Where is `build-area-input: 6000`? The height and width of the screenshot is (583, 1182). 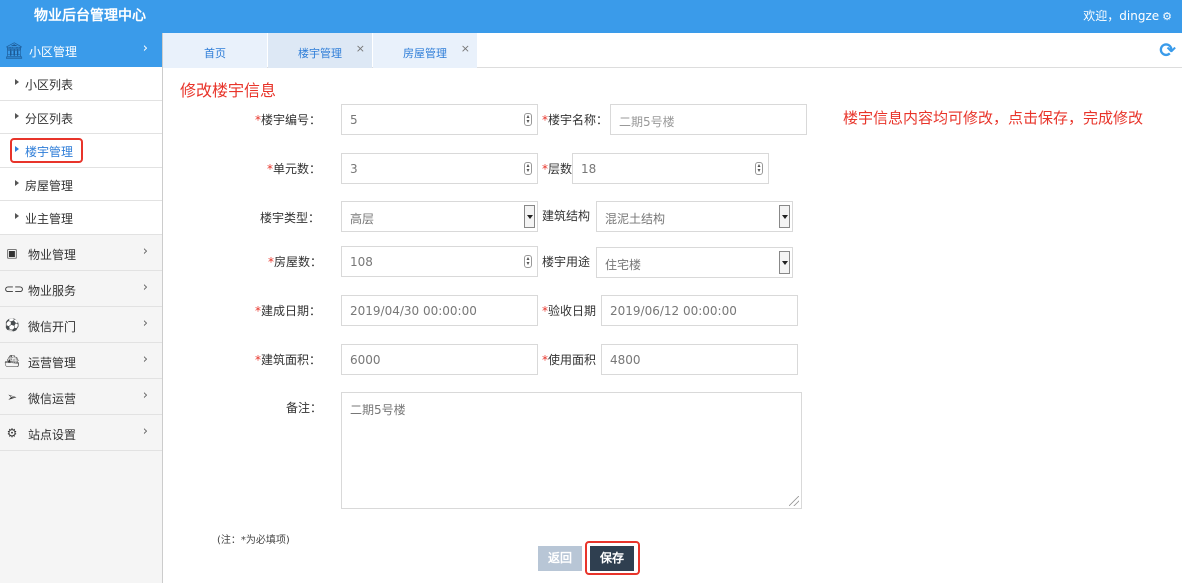 build-area-input: 6000 is located at coordinates (439, 359).